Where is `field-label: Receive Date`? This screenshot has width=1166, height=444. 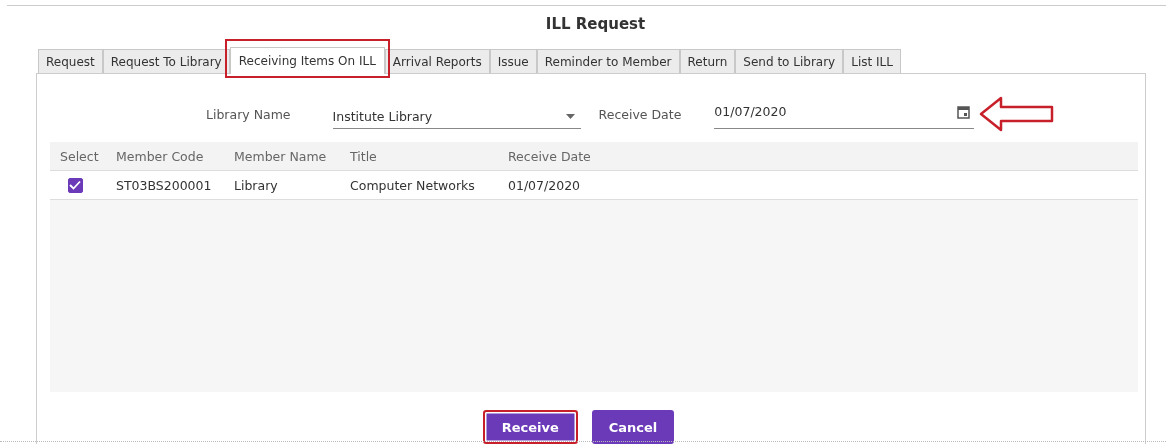
field-label: Receive Date is located at coordinates (640, 114).